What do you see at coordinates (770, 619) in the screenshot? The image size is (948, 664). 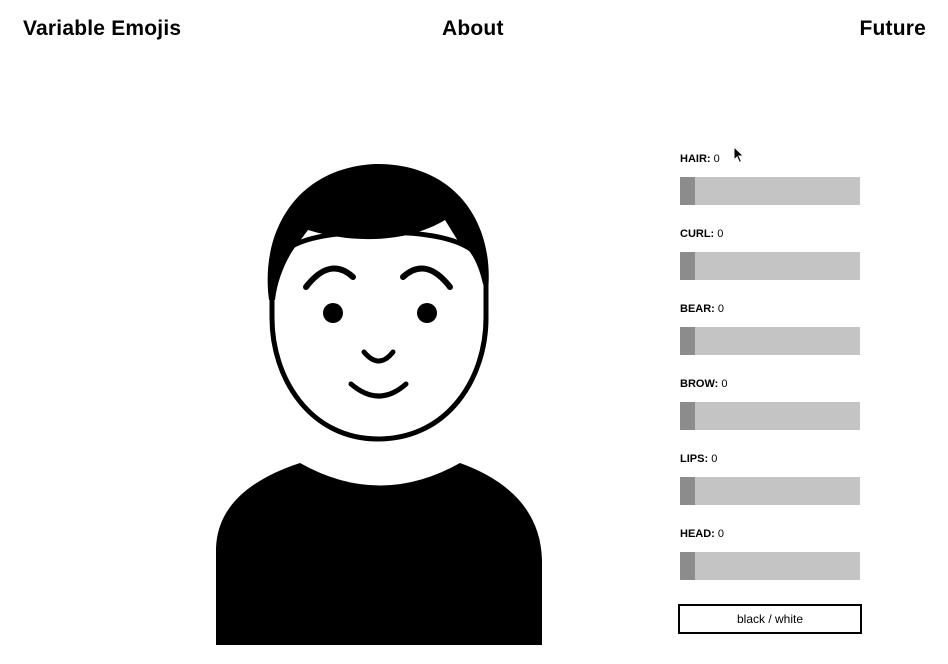 I see `black-white-toggle-button: black / white` at bounding box center [770, 619].